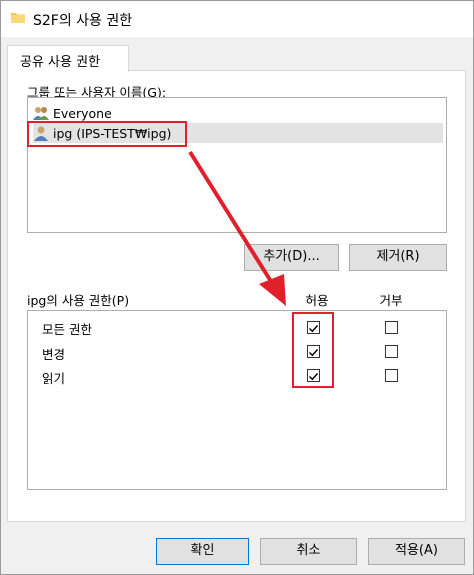 This screenshot has height=575, width=474. I want to click on window-title: S2F의 사용 권한, so click(83, 21).